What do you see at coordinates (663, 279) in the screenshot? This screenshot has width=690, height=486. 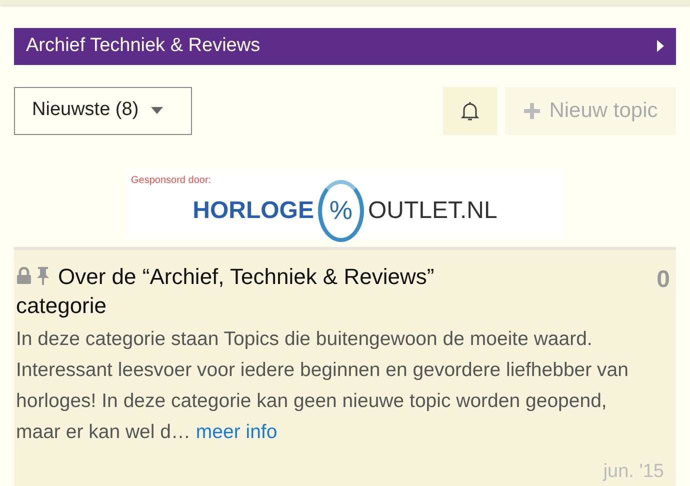 I see `reply-count: 0` at bounding box center [663, 279].